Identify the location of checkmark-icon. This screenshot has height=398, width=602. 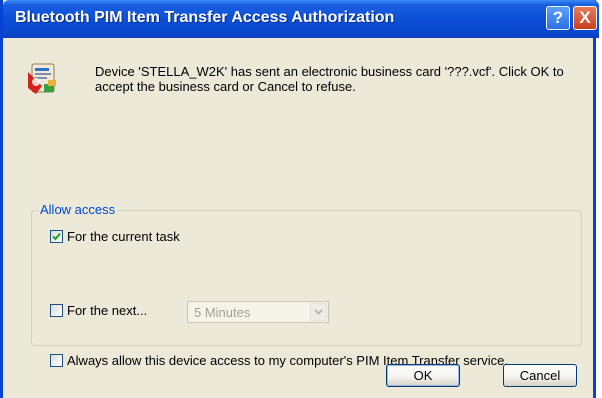
(56, 236).